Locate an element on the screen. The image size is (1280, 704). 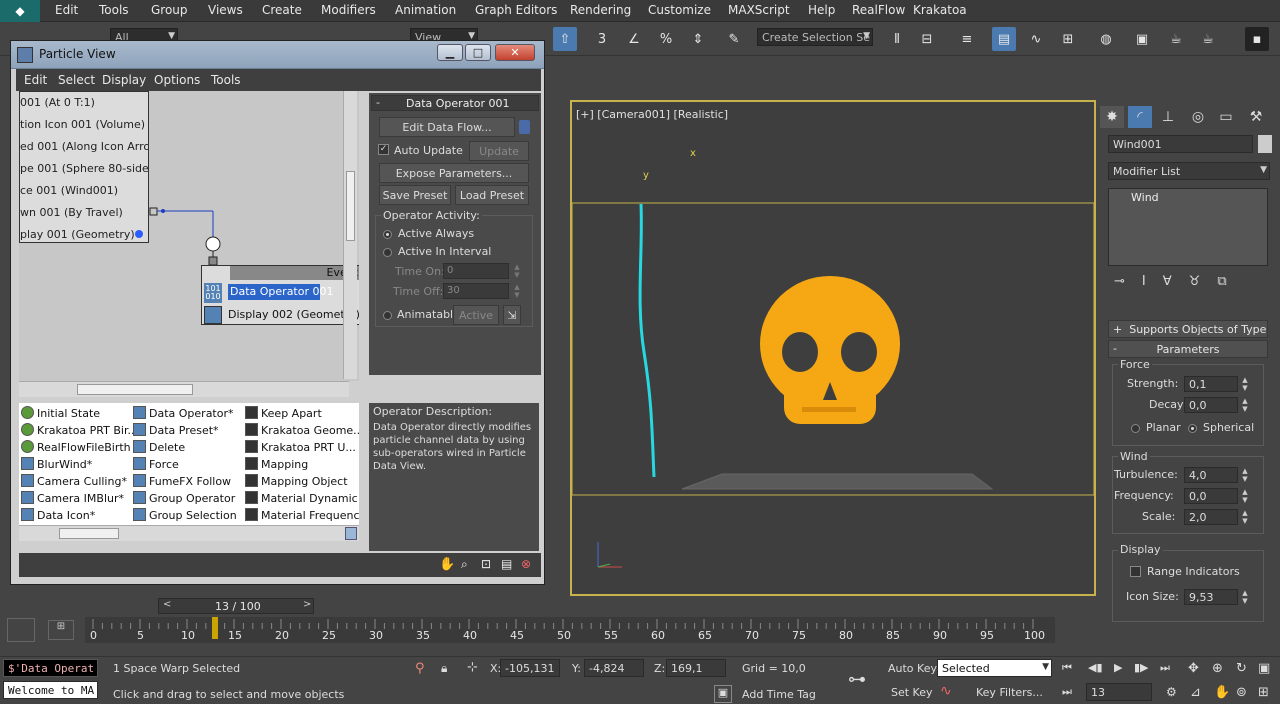
scale-spinner-arrows: ▲ ▼ is located at coordinates (1245, 517).